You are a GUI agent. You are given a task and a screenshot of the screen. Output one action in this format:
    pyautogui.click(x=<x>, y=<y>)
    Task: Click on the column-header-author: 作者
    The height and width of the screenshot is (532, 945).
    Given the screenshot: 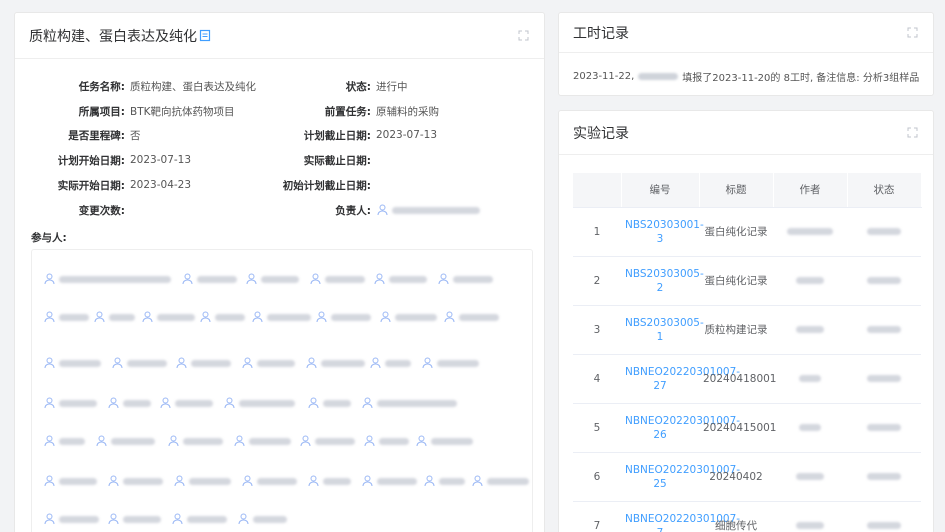 What is the action you would take?
    pyautogui.click(x=810, y=190)
    